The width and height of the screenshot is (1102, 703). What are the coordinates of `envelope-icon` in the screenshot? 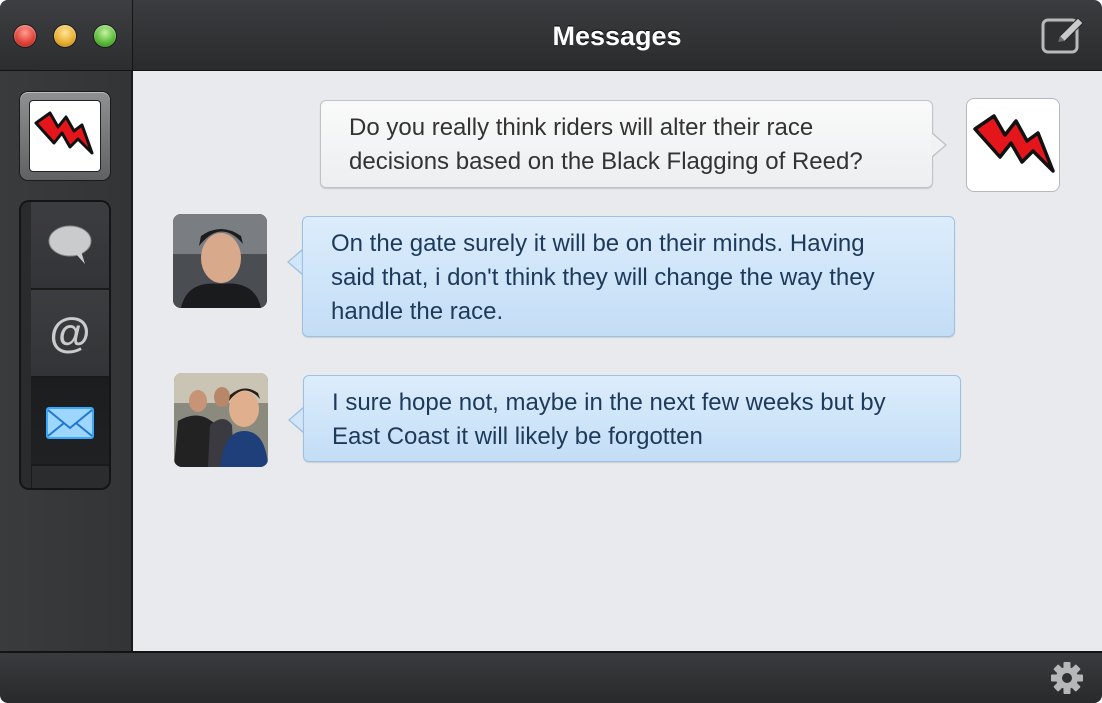 It's located at (70, 423).